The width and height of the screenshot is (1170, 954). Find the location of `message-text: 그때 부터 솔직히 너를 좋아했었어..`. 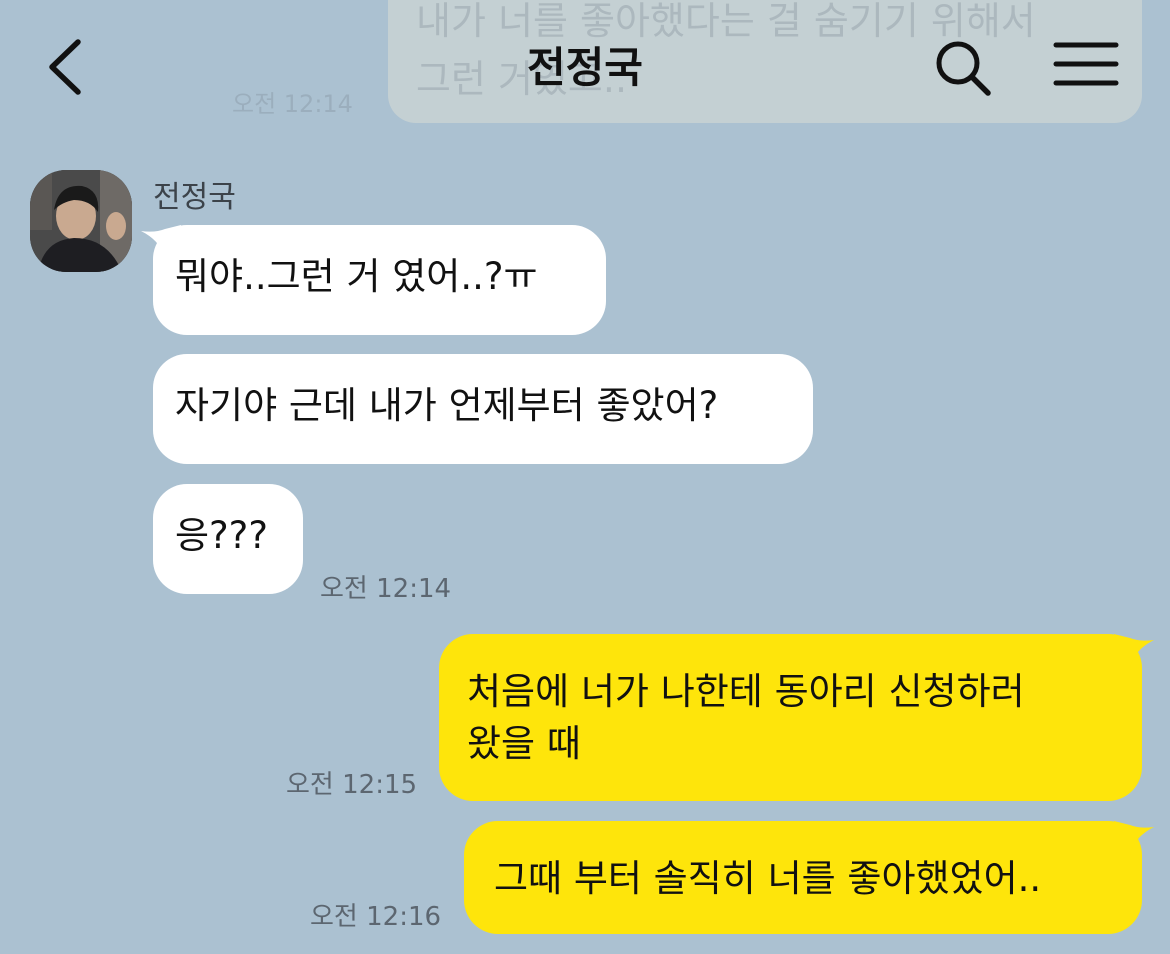

message-text: 그때 부터 솔직히 너를 좋아했었어.. is located at coordinates (768, 878).